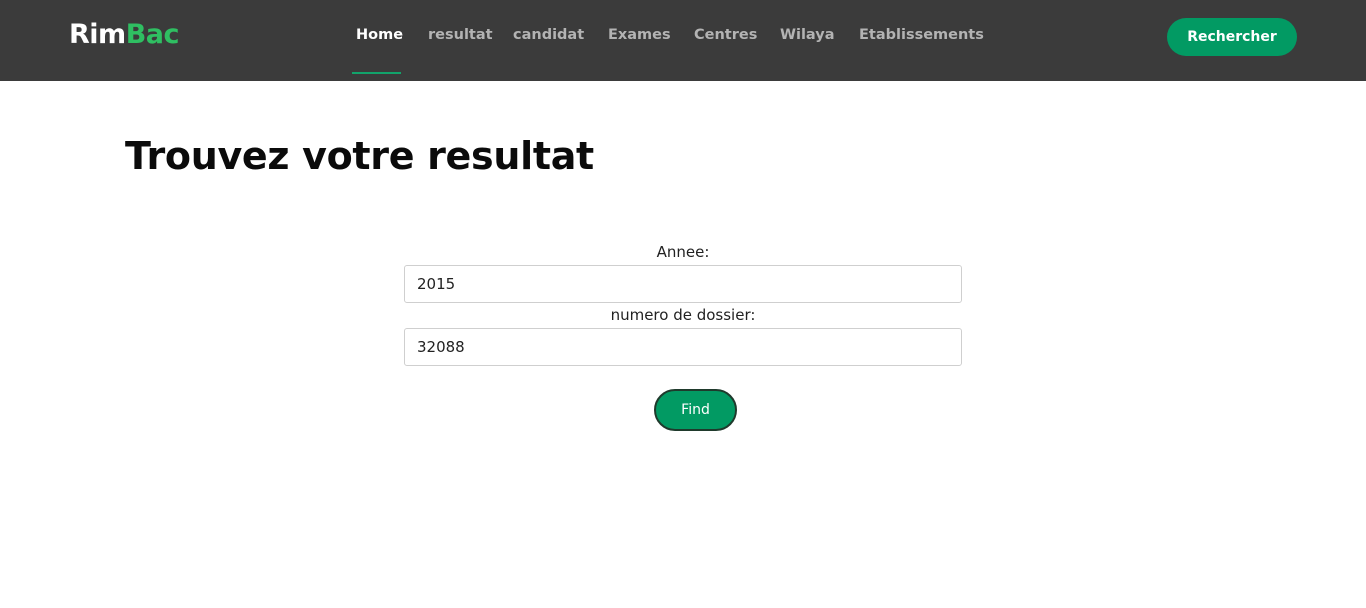 Image resolution: width=1366 pixels, height=608 pixels. What do you see at coordinates (97, 34) in the screenshot?
I see `logo-part-rim: Rim` at bounding box center [97, 34].